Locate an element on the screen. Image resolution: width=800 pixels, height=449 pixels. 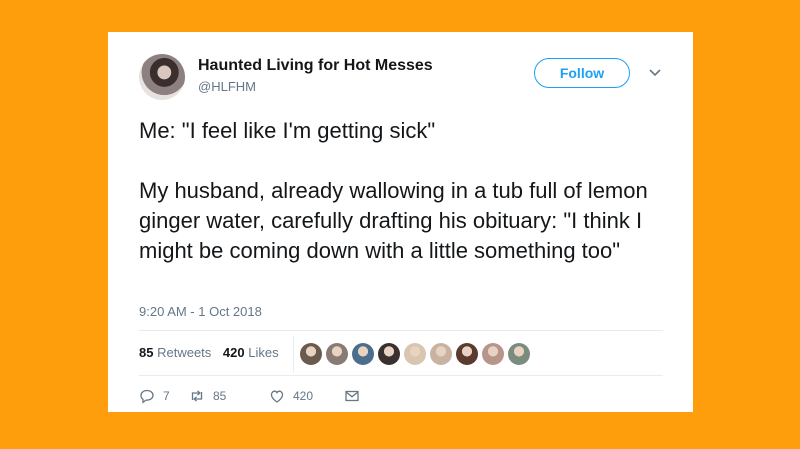
tweet-timestamp: 9:20 AM - 1 Oct 2018 is located at coordinates (200, 311).